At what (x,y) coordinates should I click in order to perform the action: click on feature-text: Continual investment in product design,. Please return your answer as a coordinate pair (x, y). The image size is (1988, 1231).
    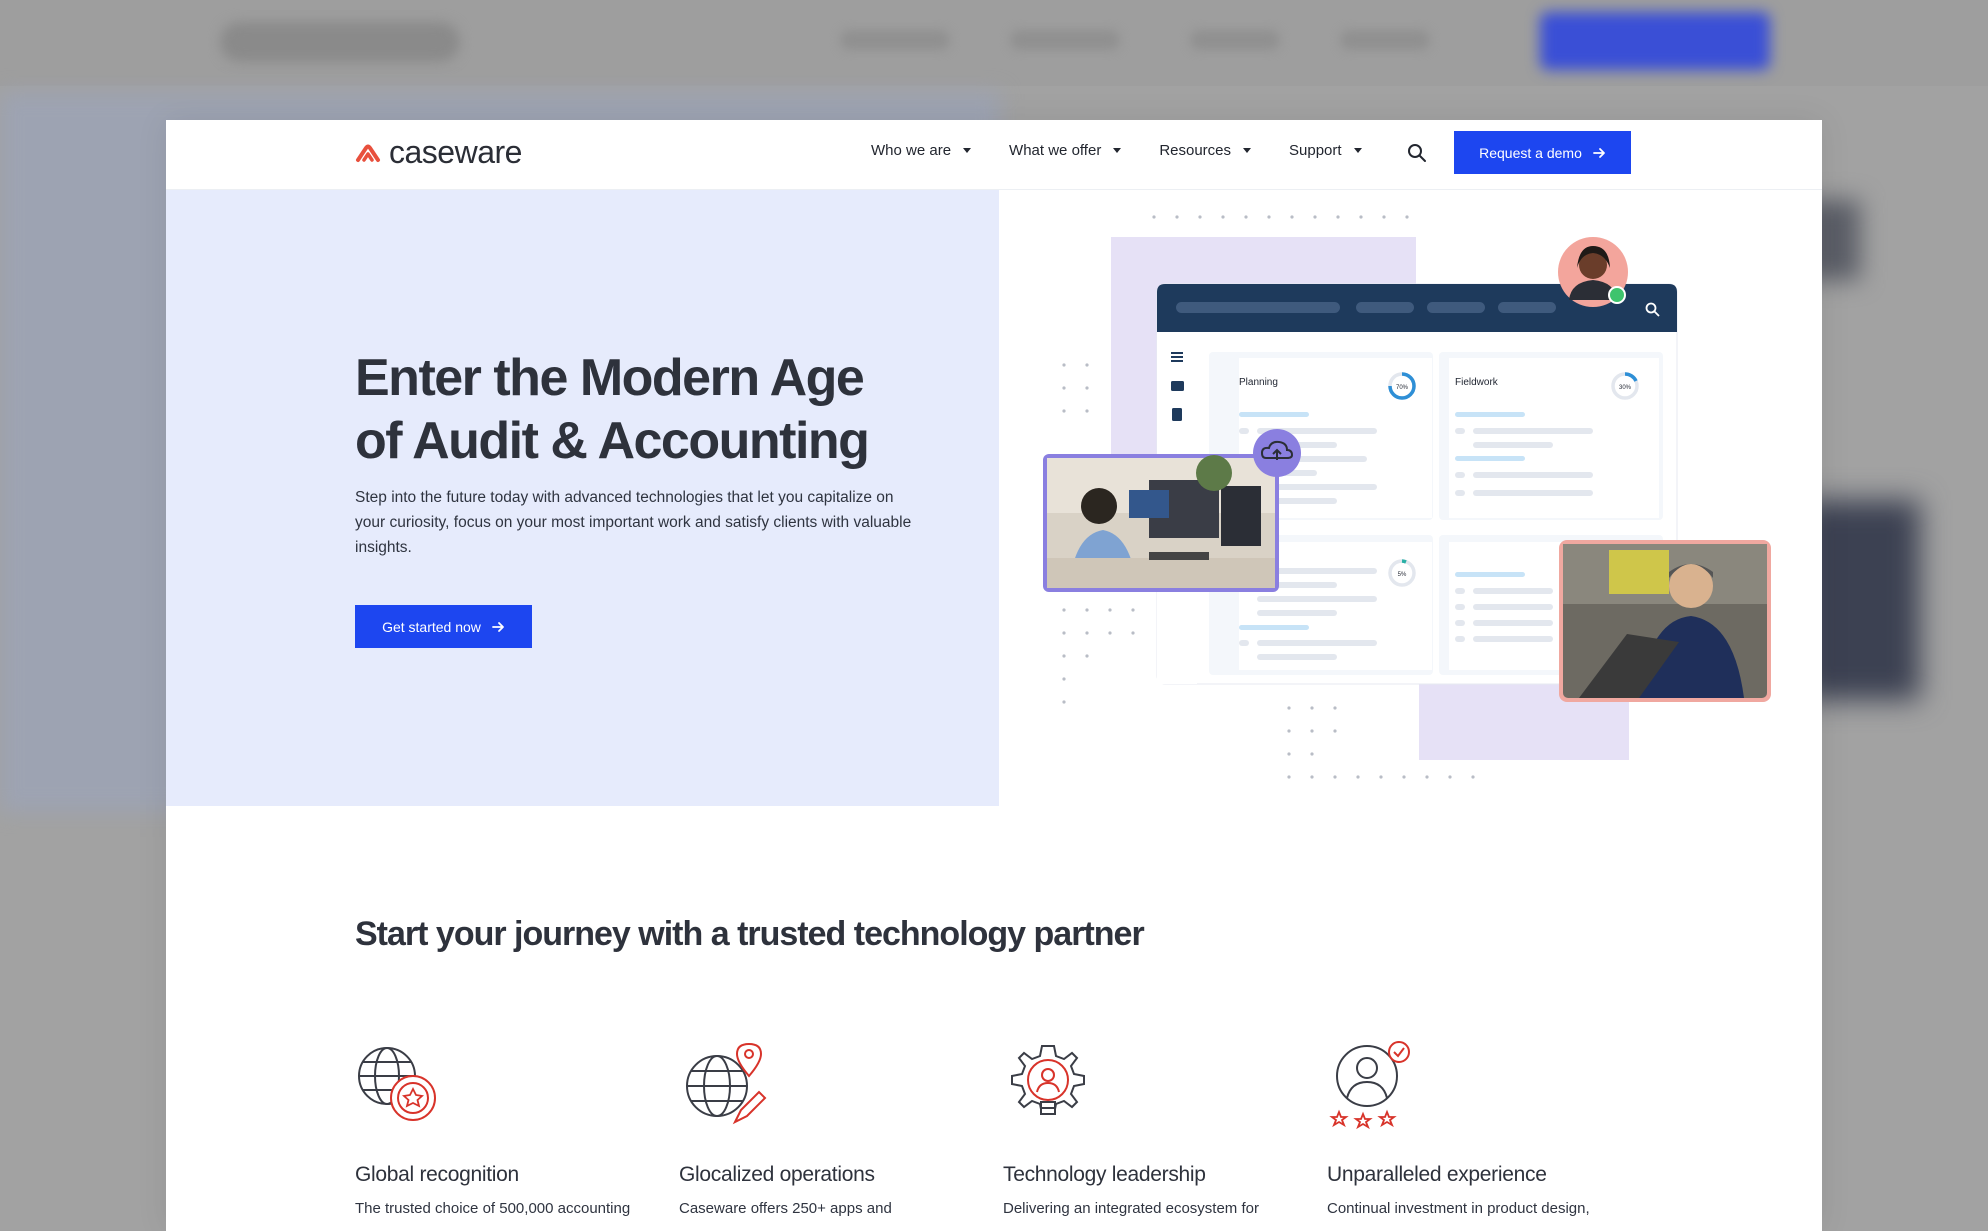
    Looking at the image, I should click on (1458, 1208).